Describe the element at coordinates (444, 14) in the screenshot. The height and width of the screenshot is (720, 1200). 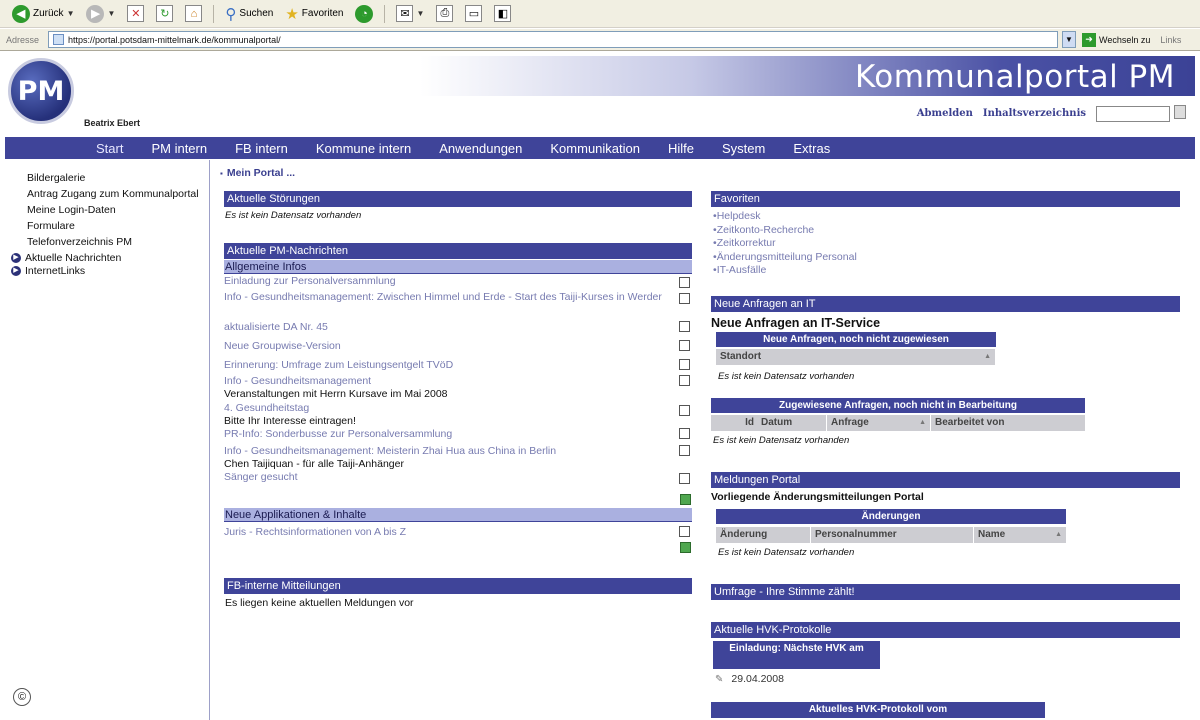
I see `print-button: ⎙` at that location.